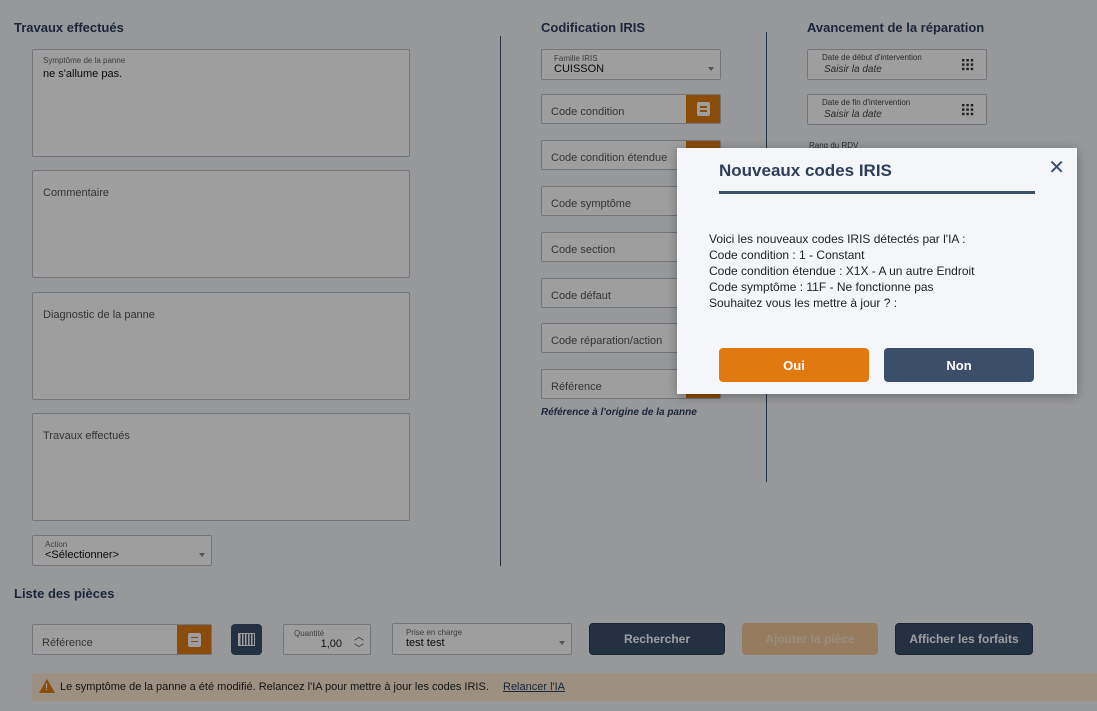 Image resolution: width=1097 pixels, height=711 pixels. What do you see at coordinates (821, 287) in the screenshot?
I see `dialog-line-code-symptome: Code symptôme : 11F - Ne fonctionne pas` at bounding box center [821, 287].